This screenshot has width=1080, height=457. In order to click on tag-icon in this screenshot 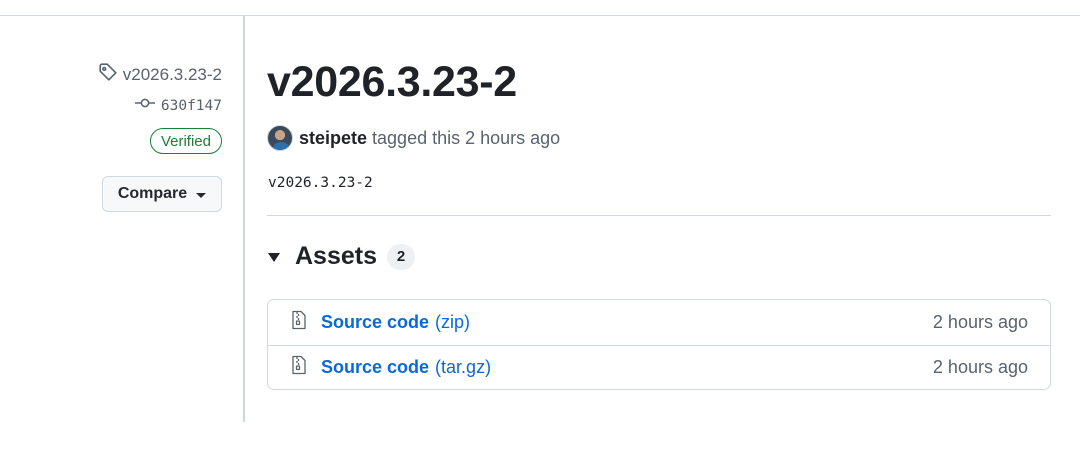, I will do `click(108, 74)`.